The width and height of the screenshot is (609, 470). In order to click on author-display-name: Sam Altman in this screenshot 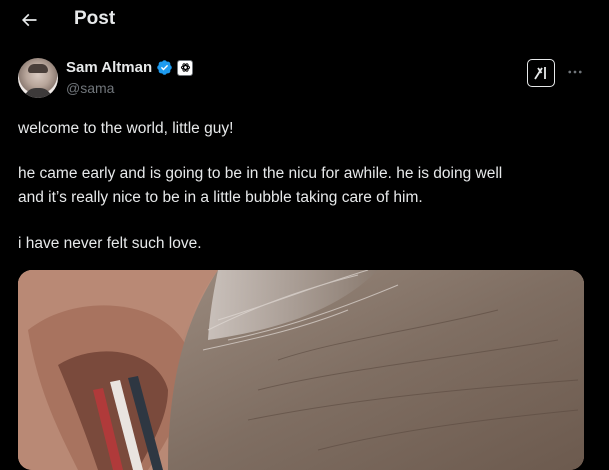, I will do `click(109, 67)`.